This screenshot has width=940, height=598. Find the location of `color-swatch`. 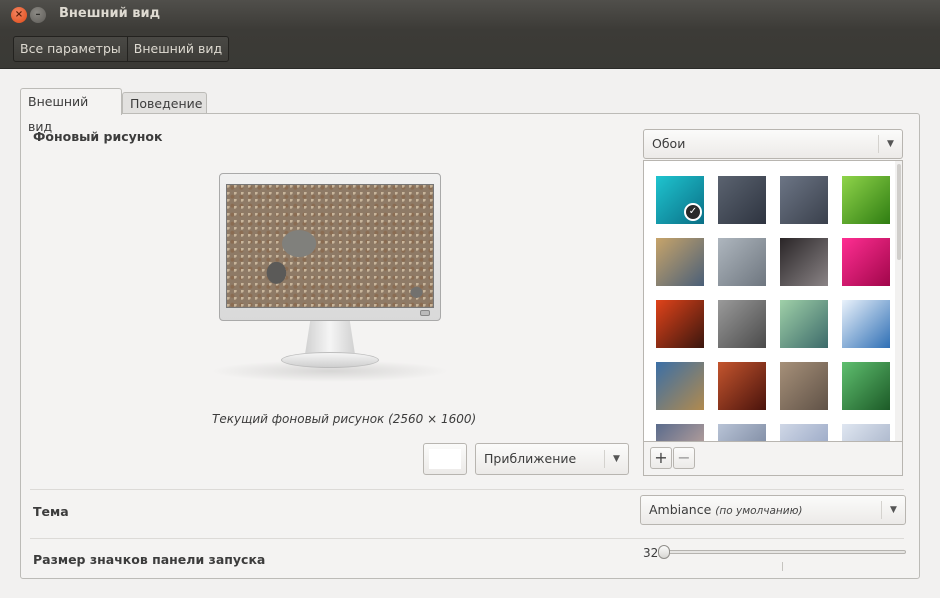

color-swatch is located at coordinates (445, 459).